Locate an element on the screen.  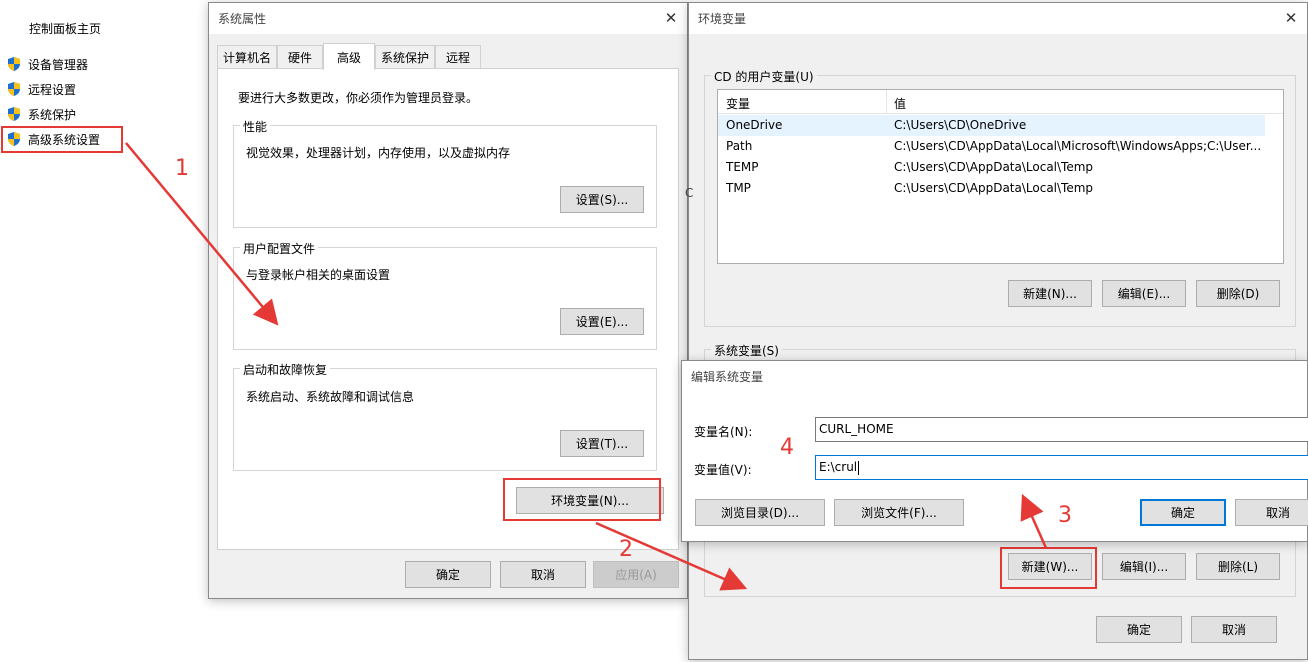
annotation-step-1: 1 is located at coordinates (182, 168).